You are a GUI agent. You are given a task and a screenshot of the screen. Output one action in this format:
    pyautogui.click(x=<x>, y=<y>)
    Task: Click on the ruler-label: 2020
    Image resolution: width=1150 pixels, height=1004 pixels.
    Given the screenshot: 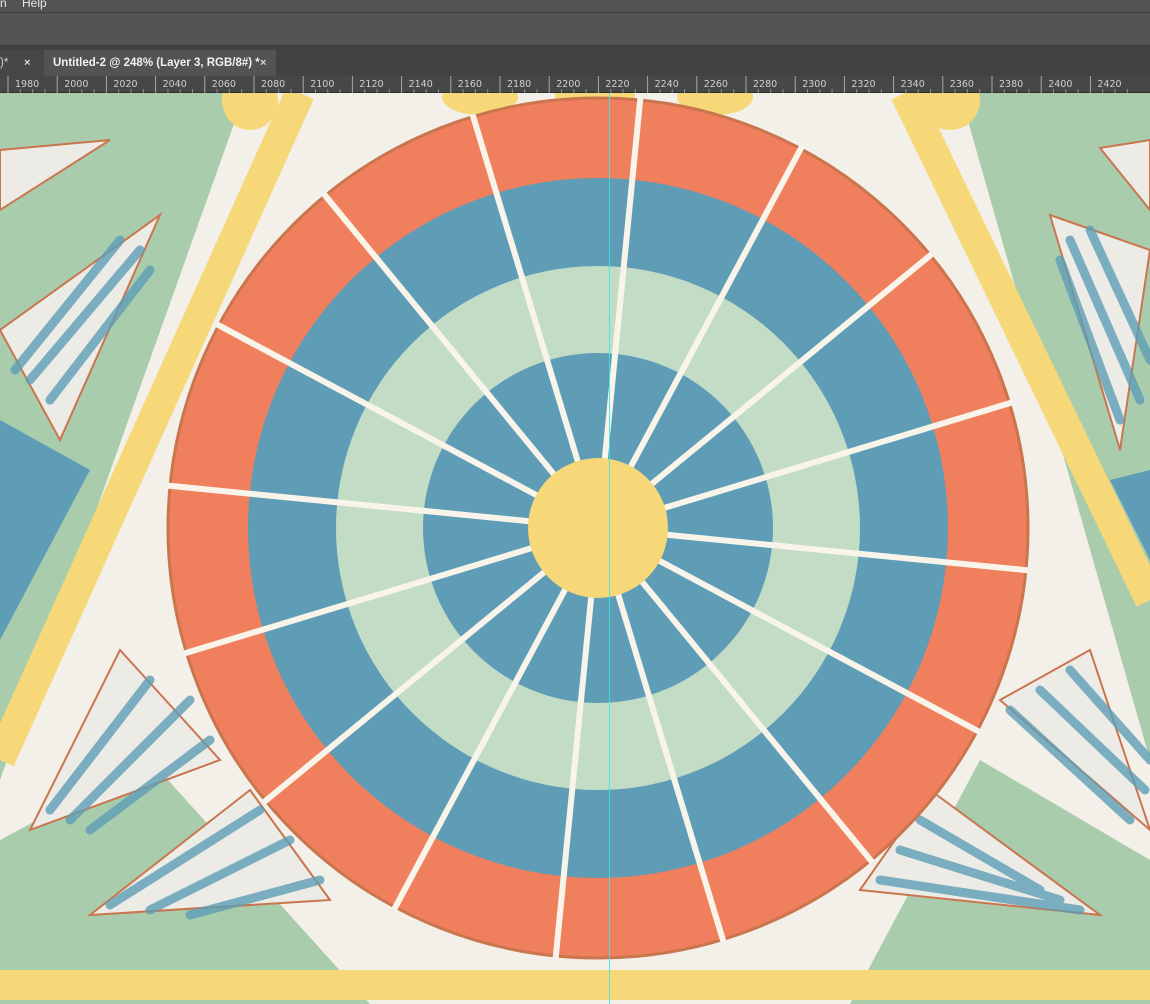 What is the action you would take?
    pyautogui.click(x=125, y=84)
    